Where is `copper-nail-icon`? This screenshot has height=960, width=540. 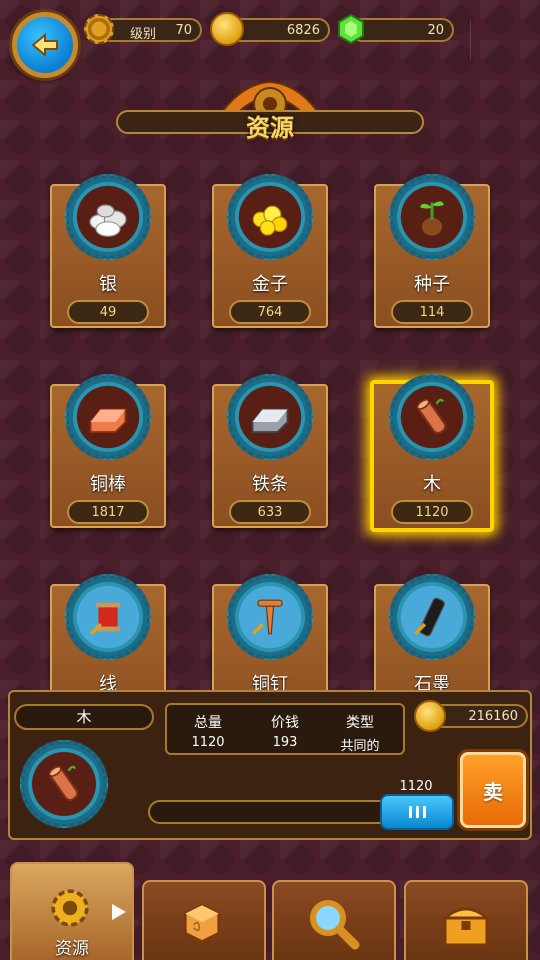
copper-nail-icon is located at coordinates (270, 617).